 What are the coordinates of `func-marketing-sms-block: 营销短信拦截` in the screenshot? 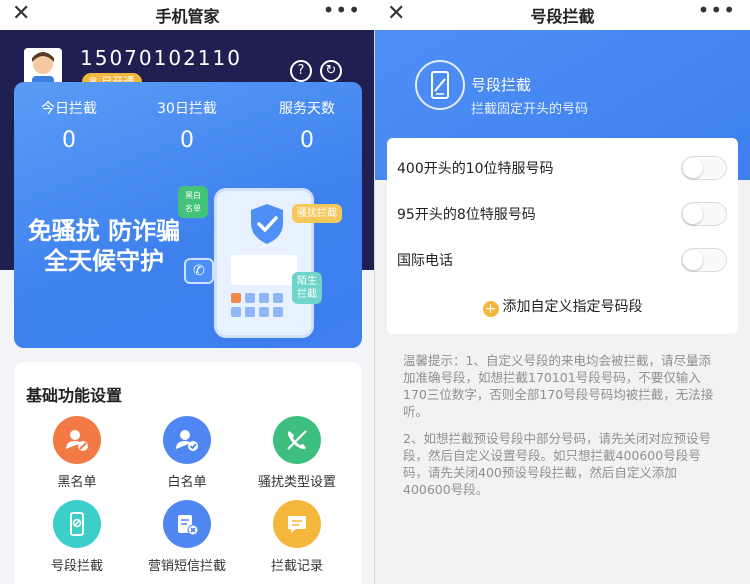 It's located at (187, 537).